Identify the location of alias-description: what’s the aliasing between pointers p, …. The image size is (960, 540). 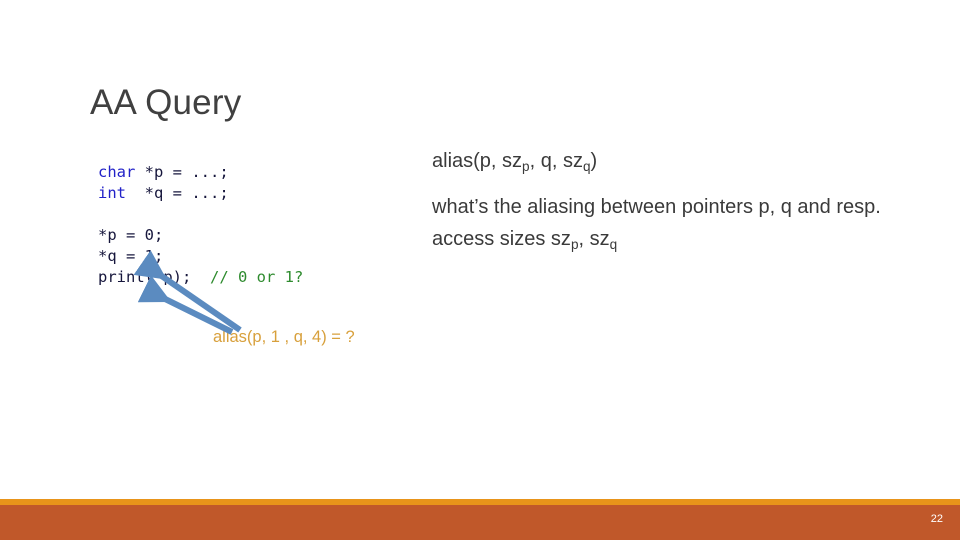
(679, 223).